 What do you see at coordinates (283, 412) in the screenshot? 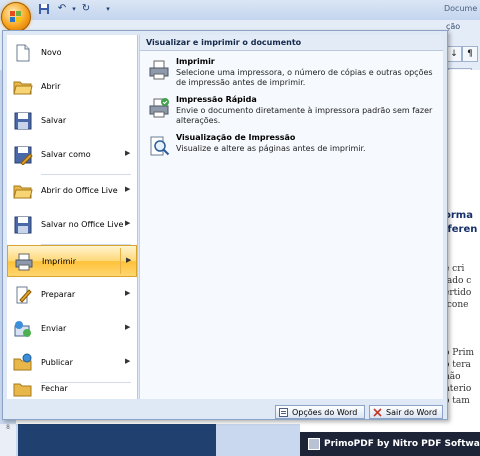
I see `word-options-icon` at bounding box center [283, 412].